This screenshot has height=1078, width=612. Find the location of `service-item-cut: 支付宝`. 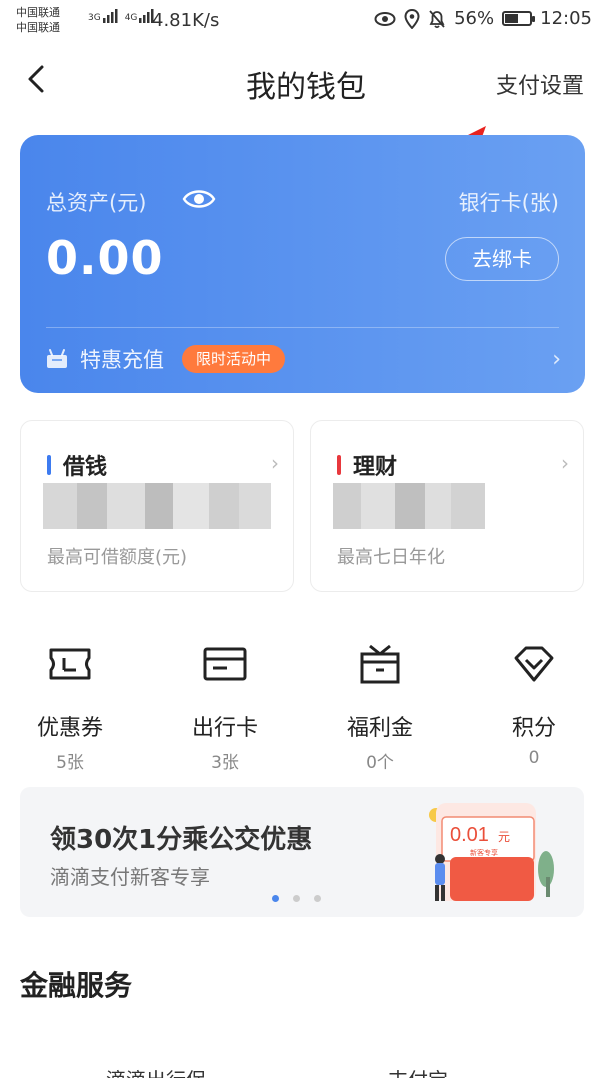

service-item-cut: 支付宝 is located at coordinates (418, 1071).